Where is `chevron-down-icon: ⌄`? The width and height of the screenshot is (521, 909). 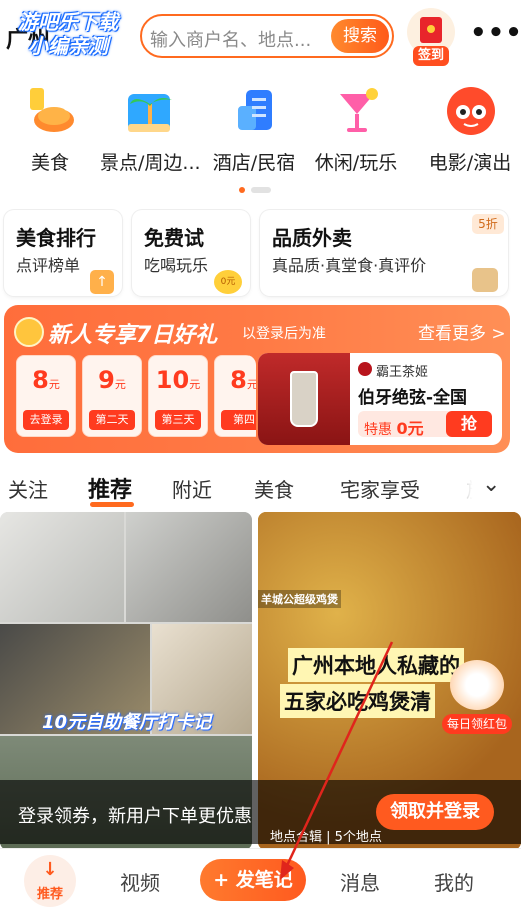 chevron-down-icon: ⌄ is located at coordinates (491, 484).